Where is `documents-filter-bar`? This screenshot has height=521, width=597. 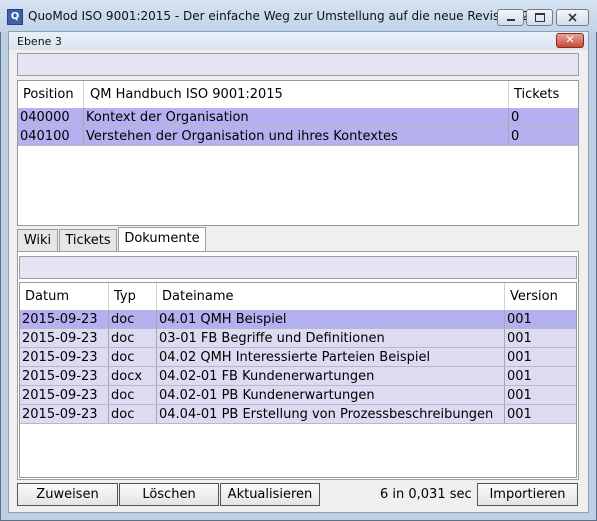
documents-filter-bar is located at coordinates (298, 267).